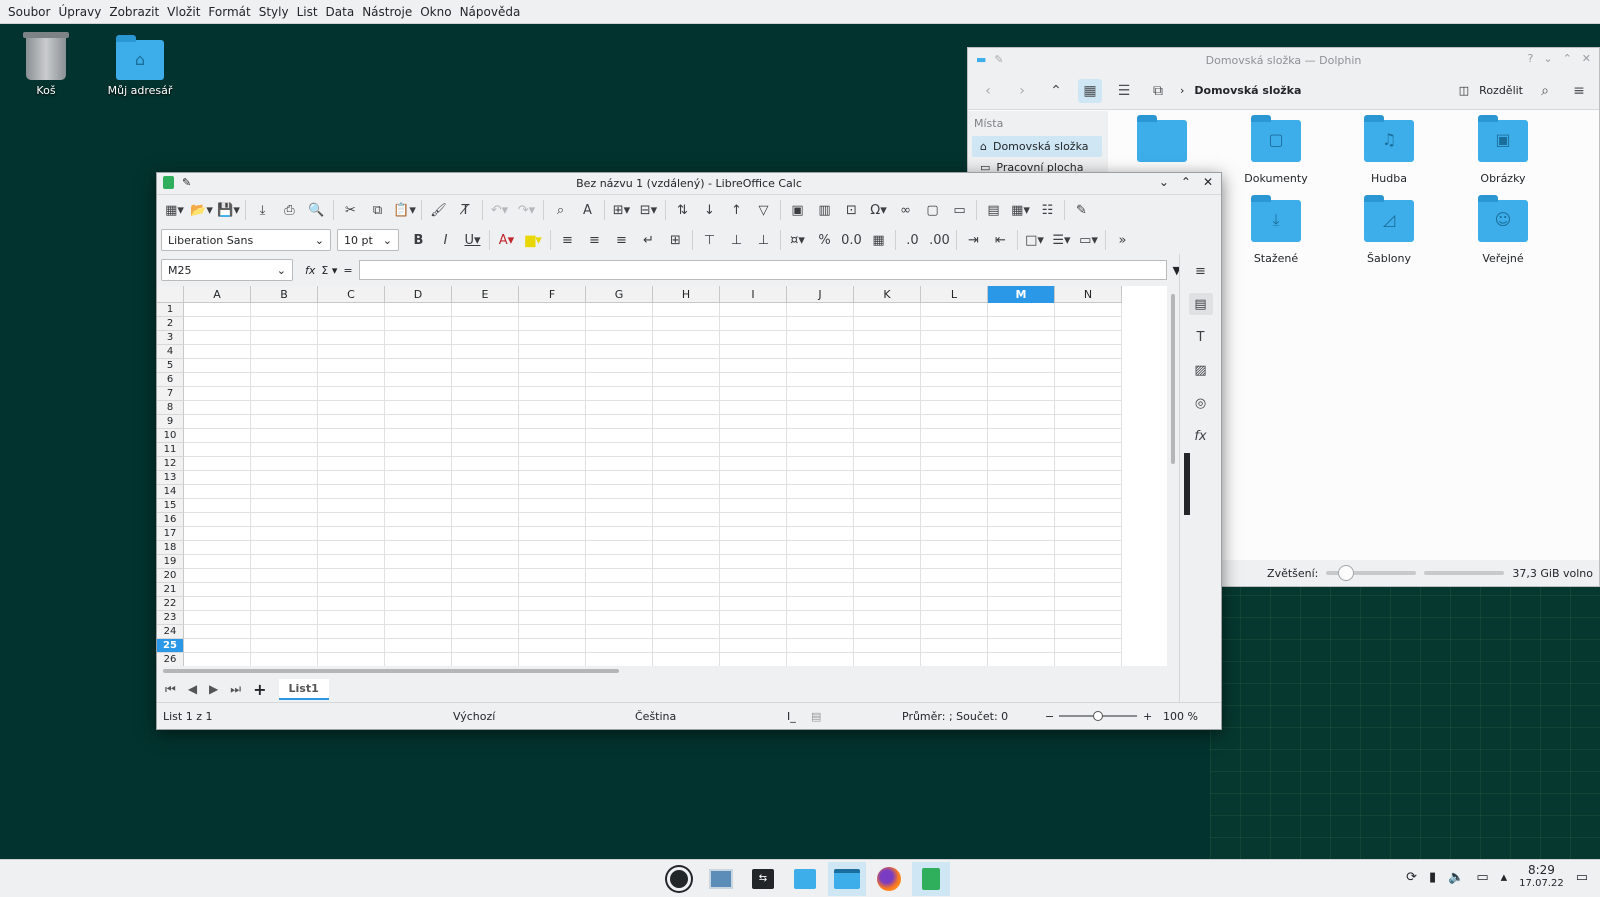  I want to click on align-middle-icon: ⊥, so click(736, 240).